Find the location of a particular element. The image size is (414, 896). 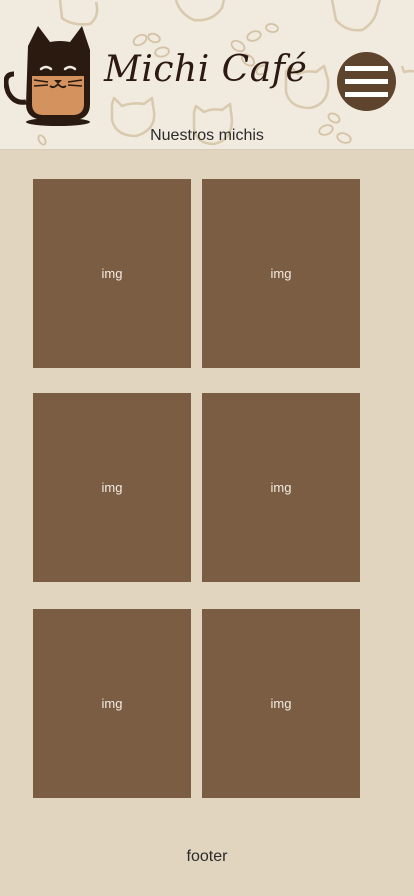

hamburger-menu-button is located at coordinates (366, 81).